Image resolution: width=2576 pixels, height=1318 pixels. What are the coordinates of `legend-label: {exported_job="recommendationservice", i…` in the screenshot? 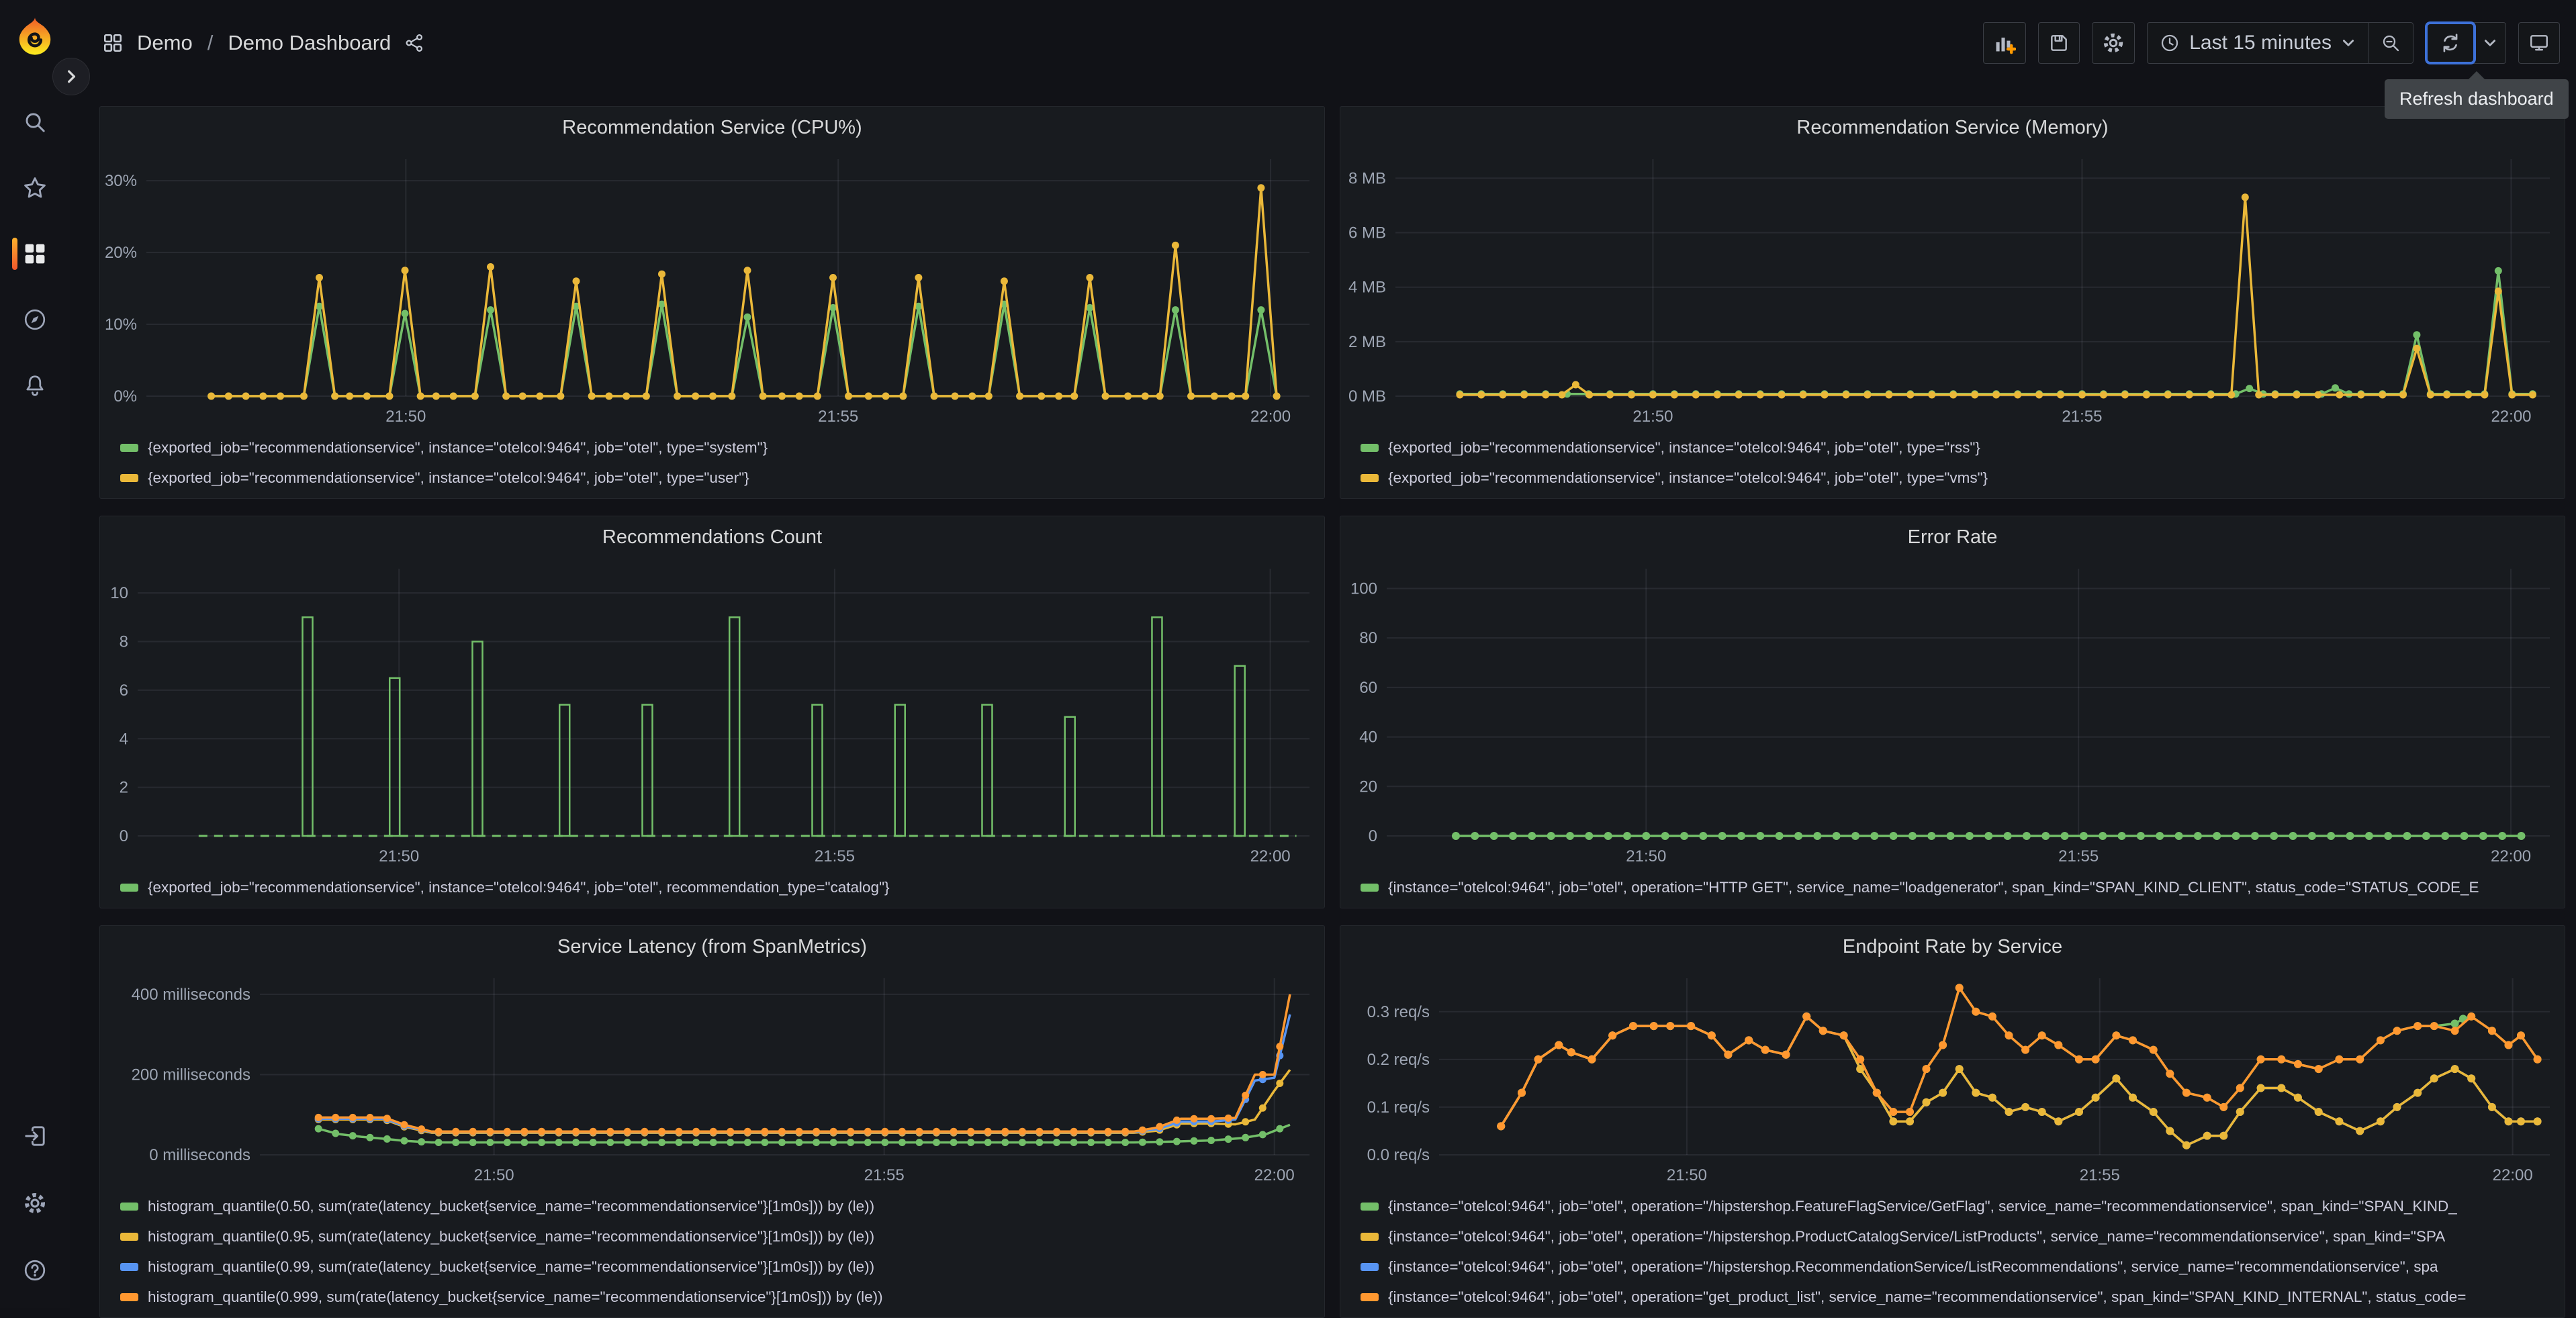 It's located at (458, 448).